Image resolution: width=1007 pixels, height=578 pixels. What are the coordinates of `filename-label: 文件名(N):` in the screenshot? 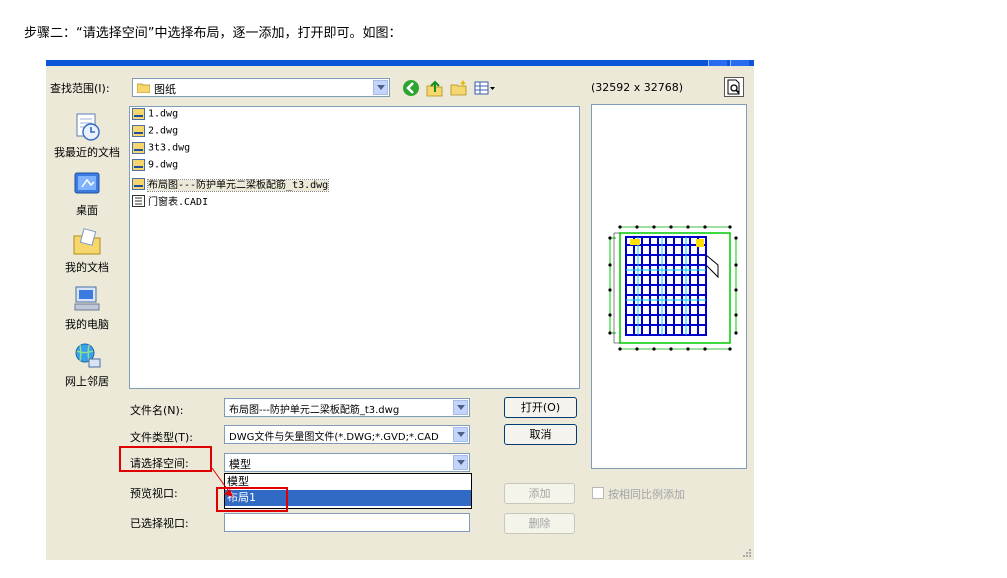 It's located at (157, 410).